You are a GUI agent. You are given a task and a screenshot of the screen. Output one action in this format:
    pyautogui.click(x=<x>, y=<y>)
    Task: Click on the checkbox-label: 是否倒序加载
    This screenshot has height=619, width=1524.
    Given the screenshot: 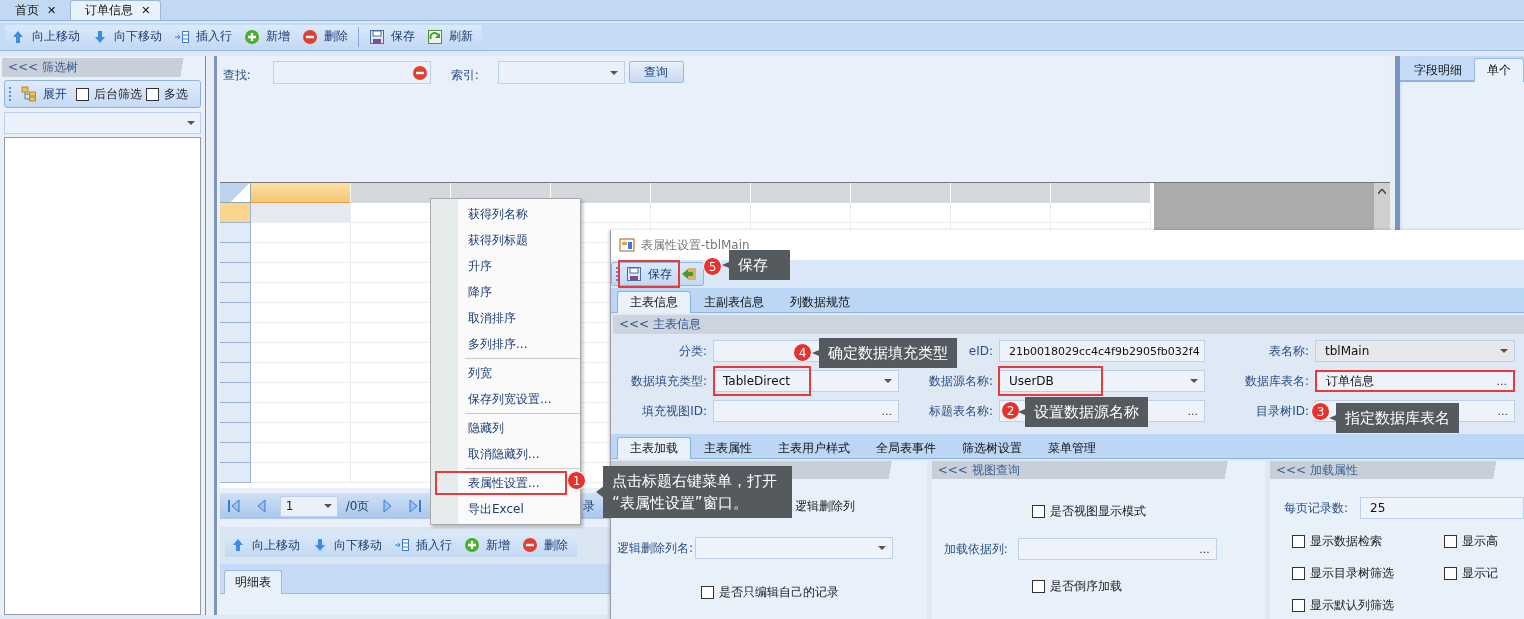 What is the action you would take?
    pyautogui.click(x=1085, y=586)
    